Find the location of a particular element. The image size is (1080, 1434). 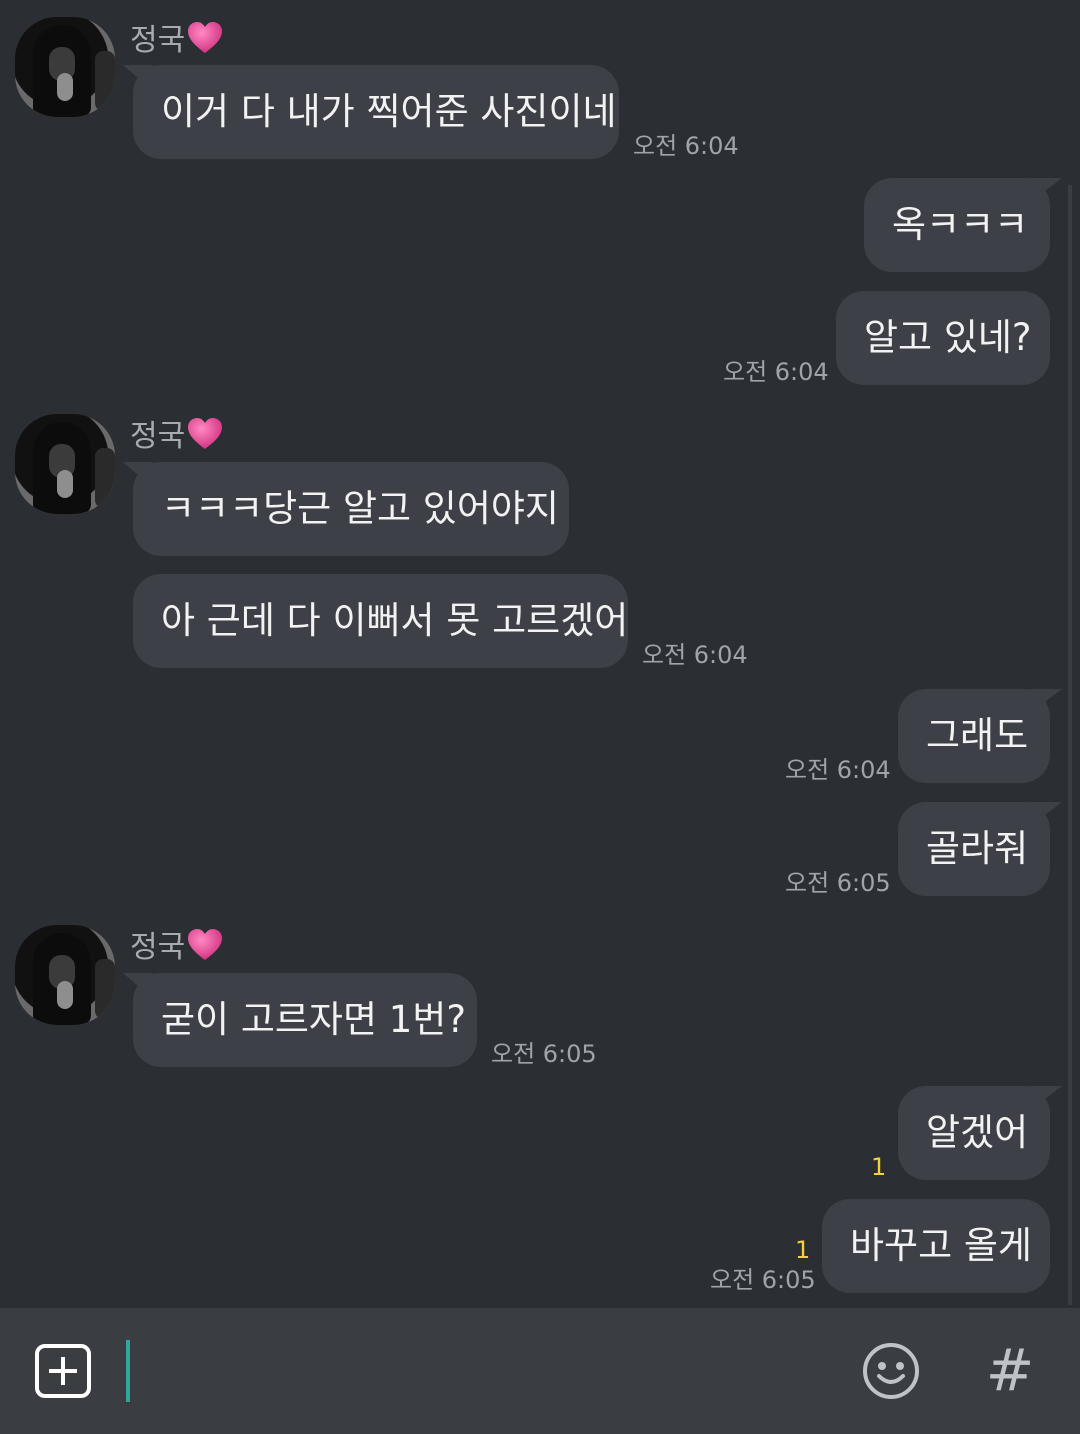

scrollbar is located at coordinates (1070, 745).